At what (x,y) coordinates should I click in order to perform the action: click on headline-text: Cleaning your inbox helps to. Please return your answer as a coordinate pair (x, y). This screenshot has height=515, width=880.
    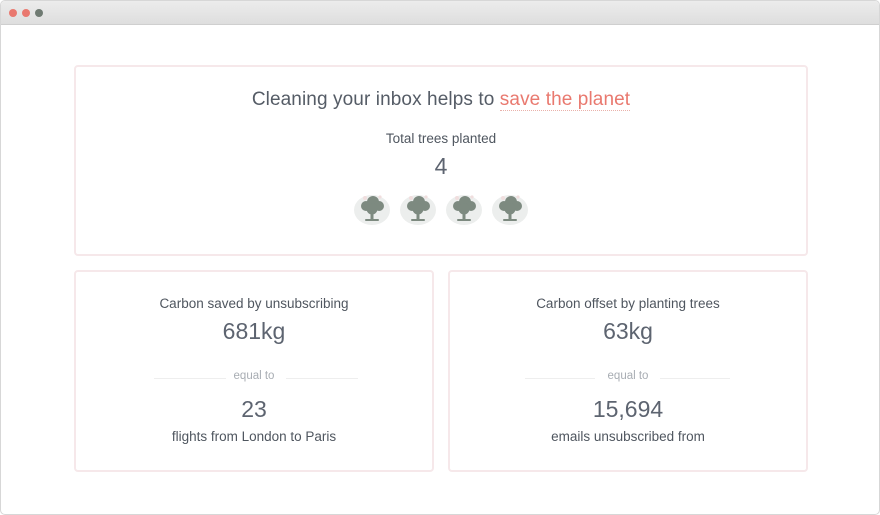
    Looking at the image, I should click on (373, 99).